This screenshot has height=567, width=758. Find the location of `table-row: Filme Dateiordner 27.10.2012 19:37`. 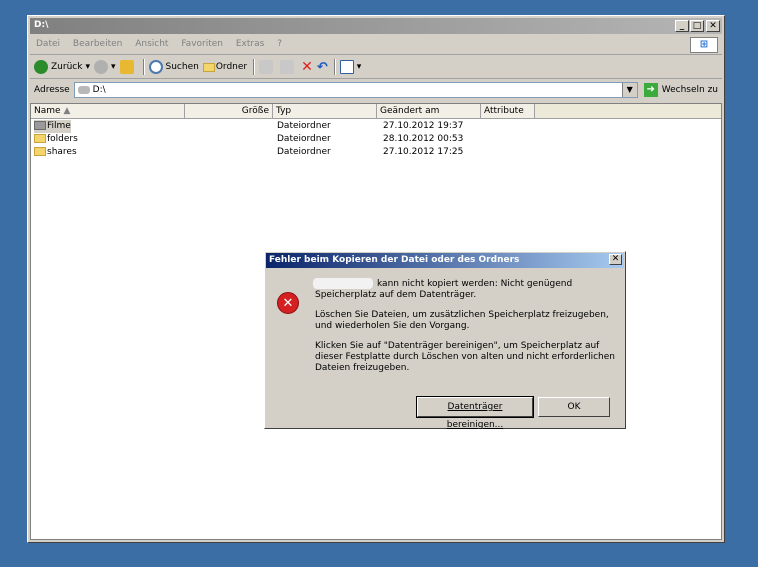

table-row: Filme Dateiordner 27.10.2012 19:37 is located at coordinates (376, 126).